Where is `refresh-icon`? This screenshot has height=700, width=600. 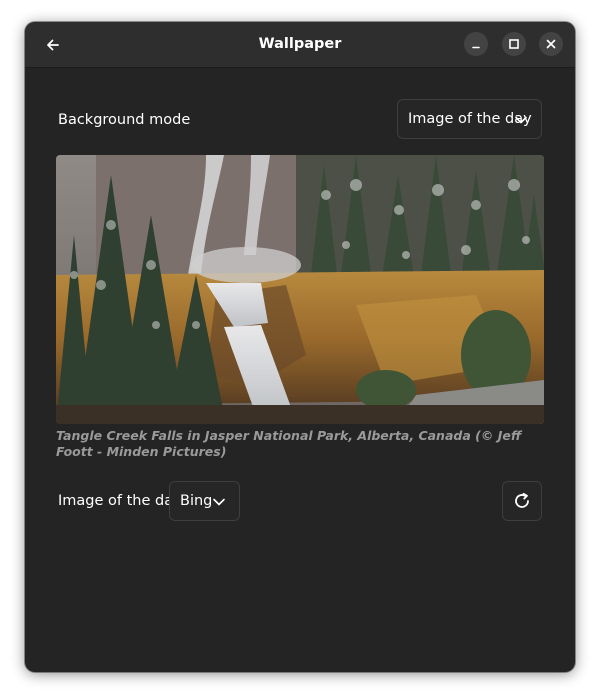
refresh-icon is located at coordinates (522, 500).